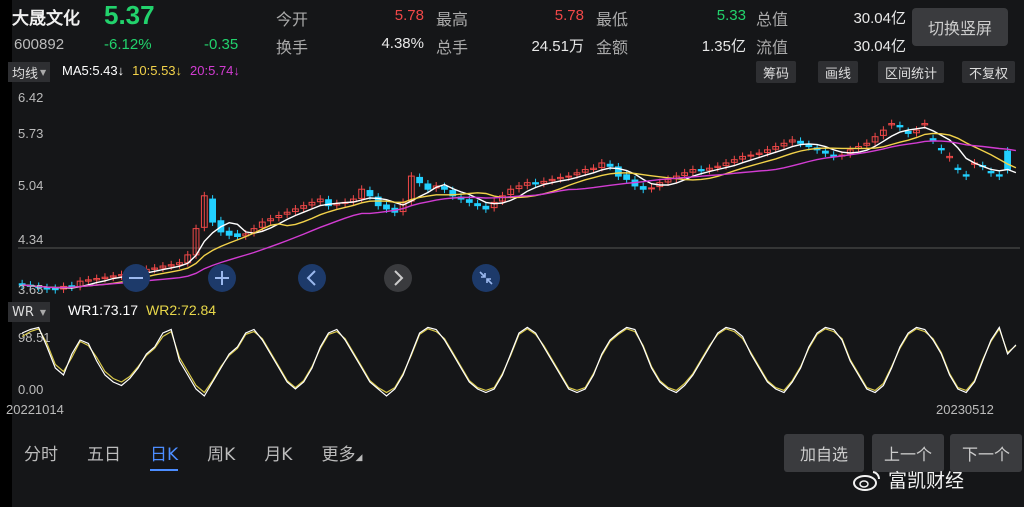 This screenshot has width=1024, height=507. I want to click on zoom-out-button, so click(136, 278).